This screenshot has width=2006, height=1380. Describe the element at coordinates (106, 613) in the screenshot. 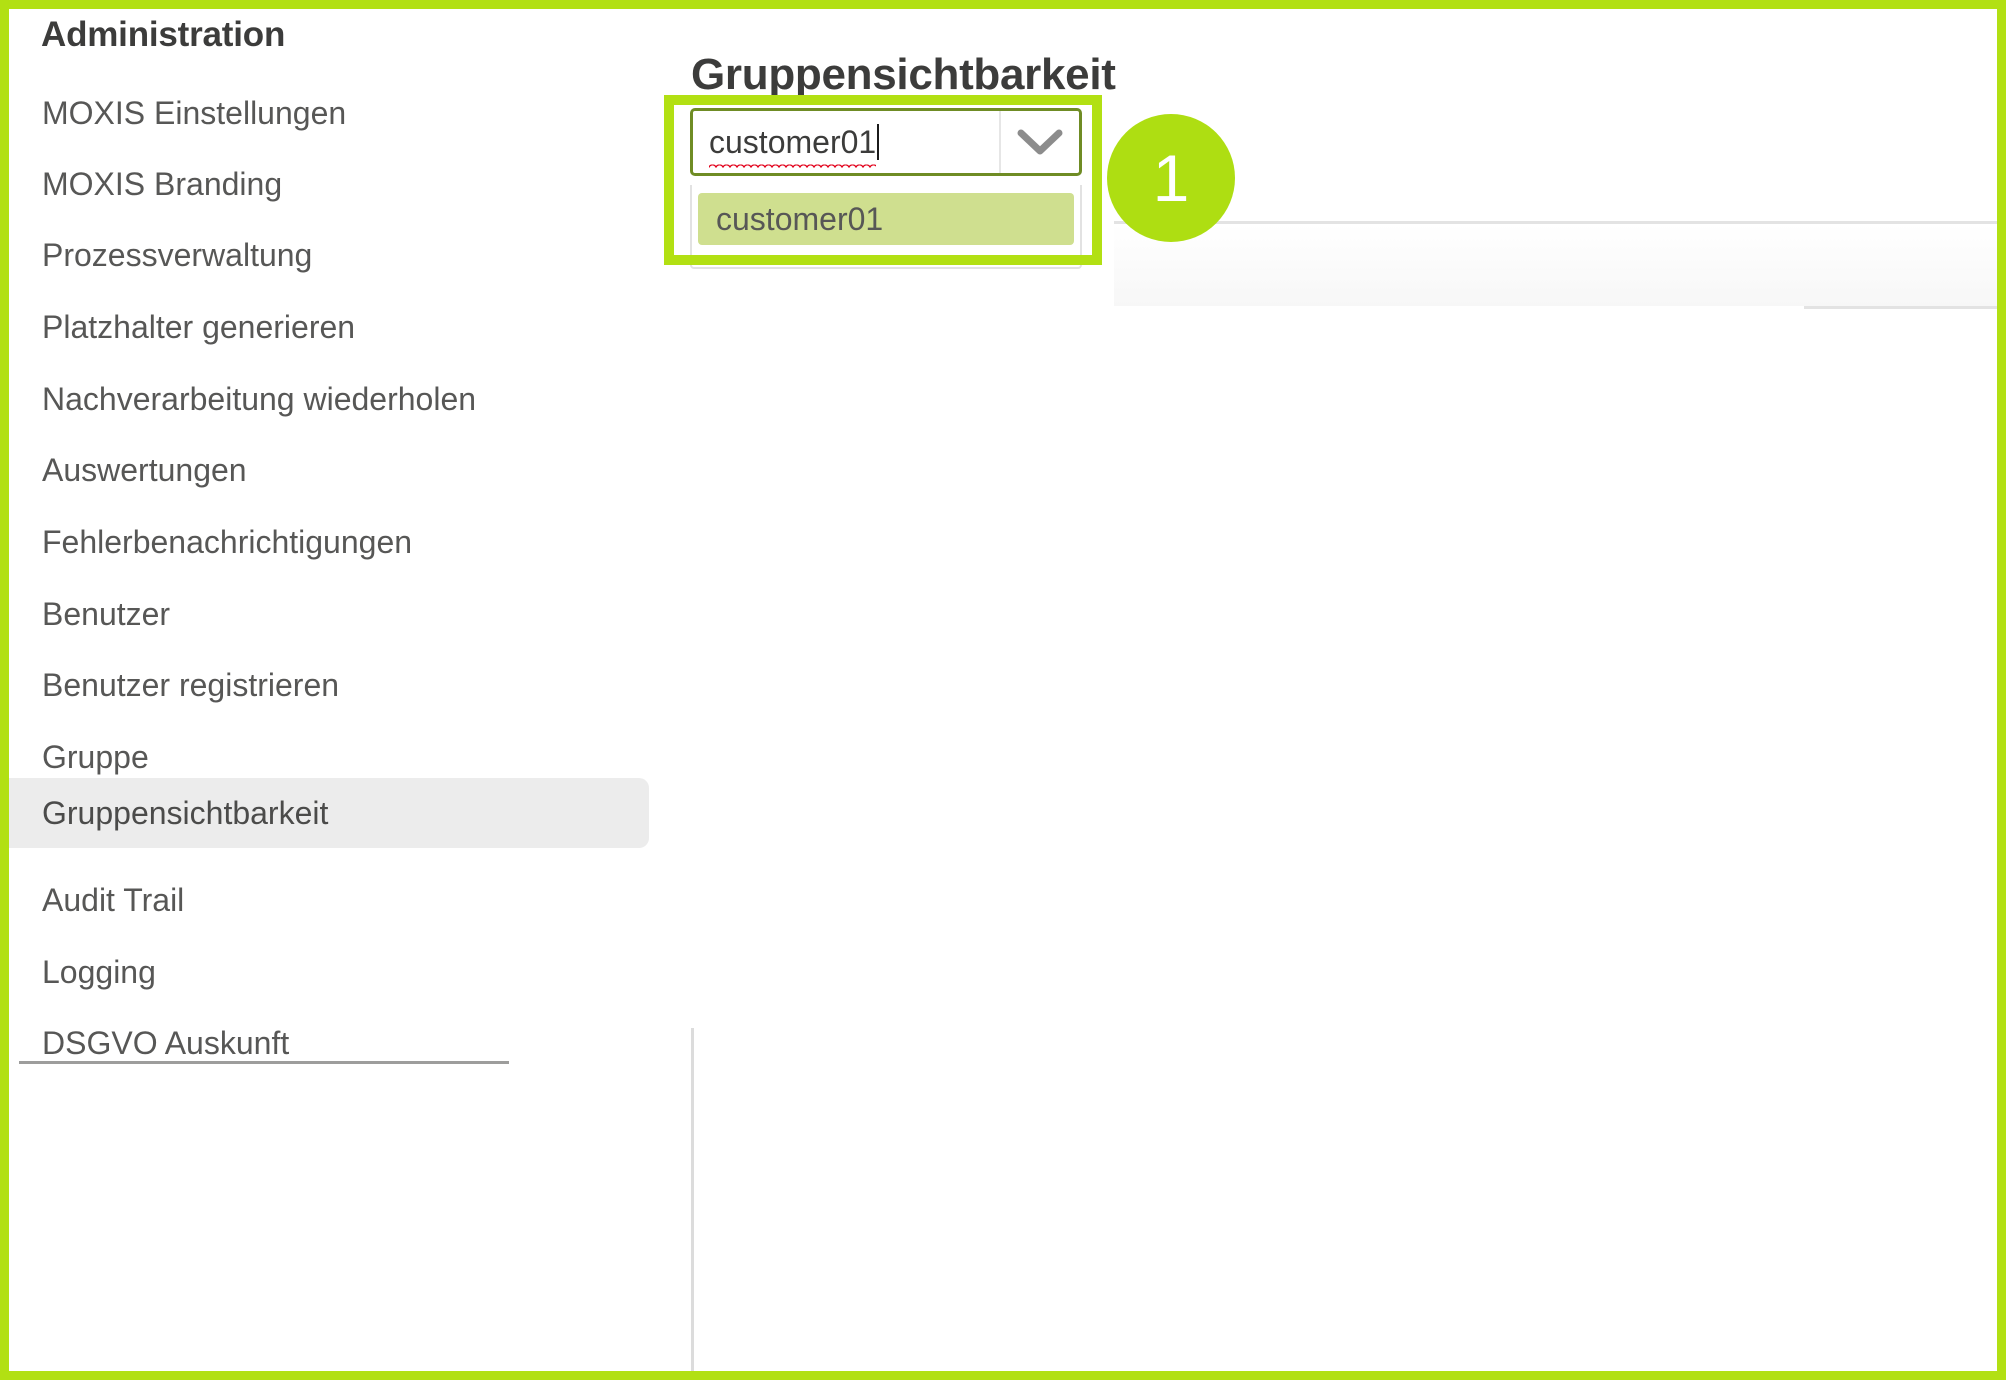

I see `sidebar-item-label: Benutzer` at that location.